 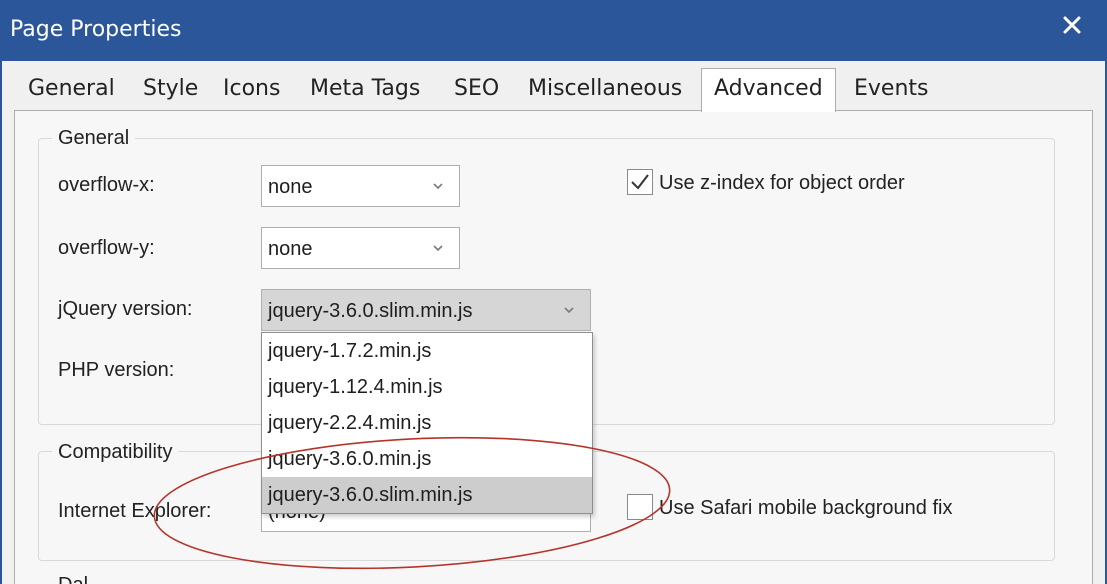 What do you see at coordinates (782, 183) in the screenshot?
I see `zindex-label: Use z-index for object order` at bounding box center [782, 183].